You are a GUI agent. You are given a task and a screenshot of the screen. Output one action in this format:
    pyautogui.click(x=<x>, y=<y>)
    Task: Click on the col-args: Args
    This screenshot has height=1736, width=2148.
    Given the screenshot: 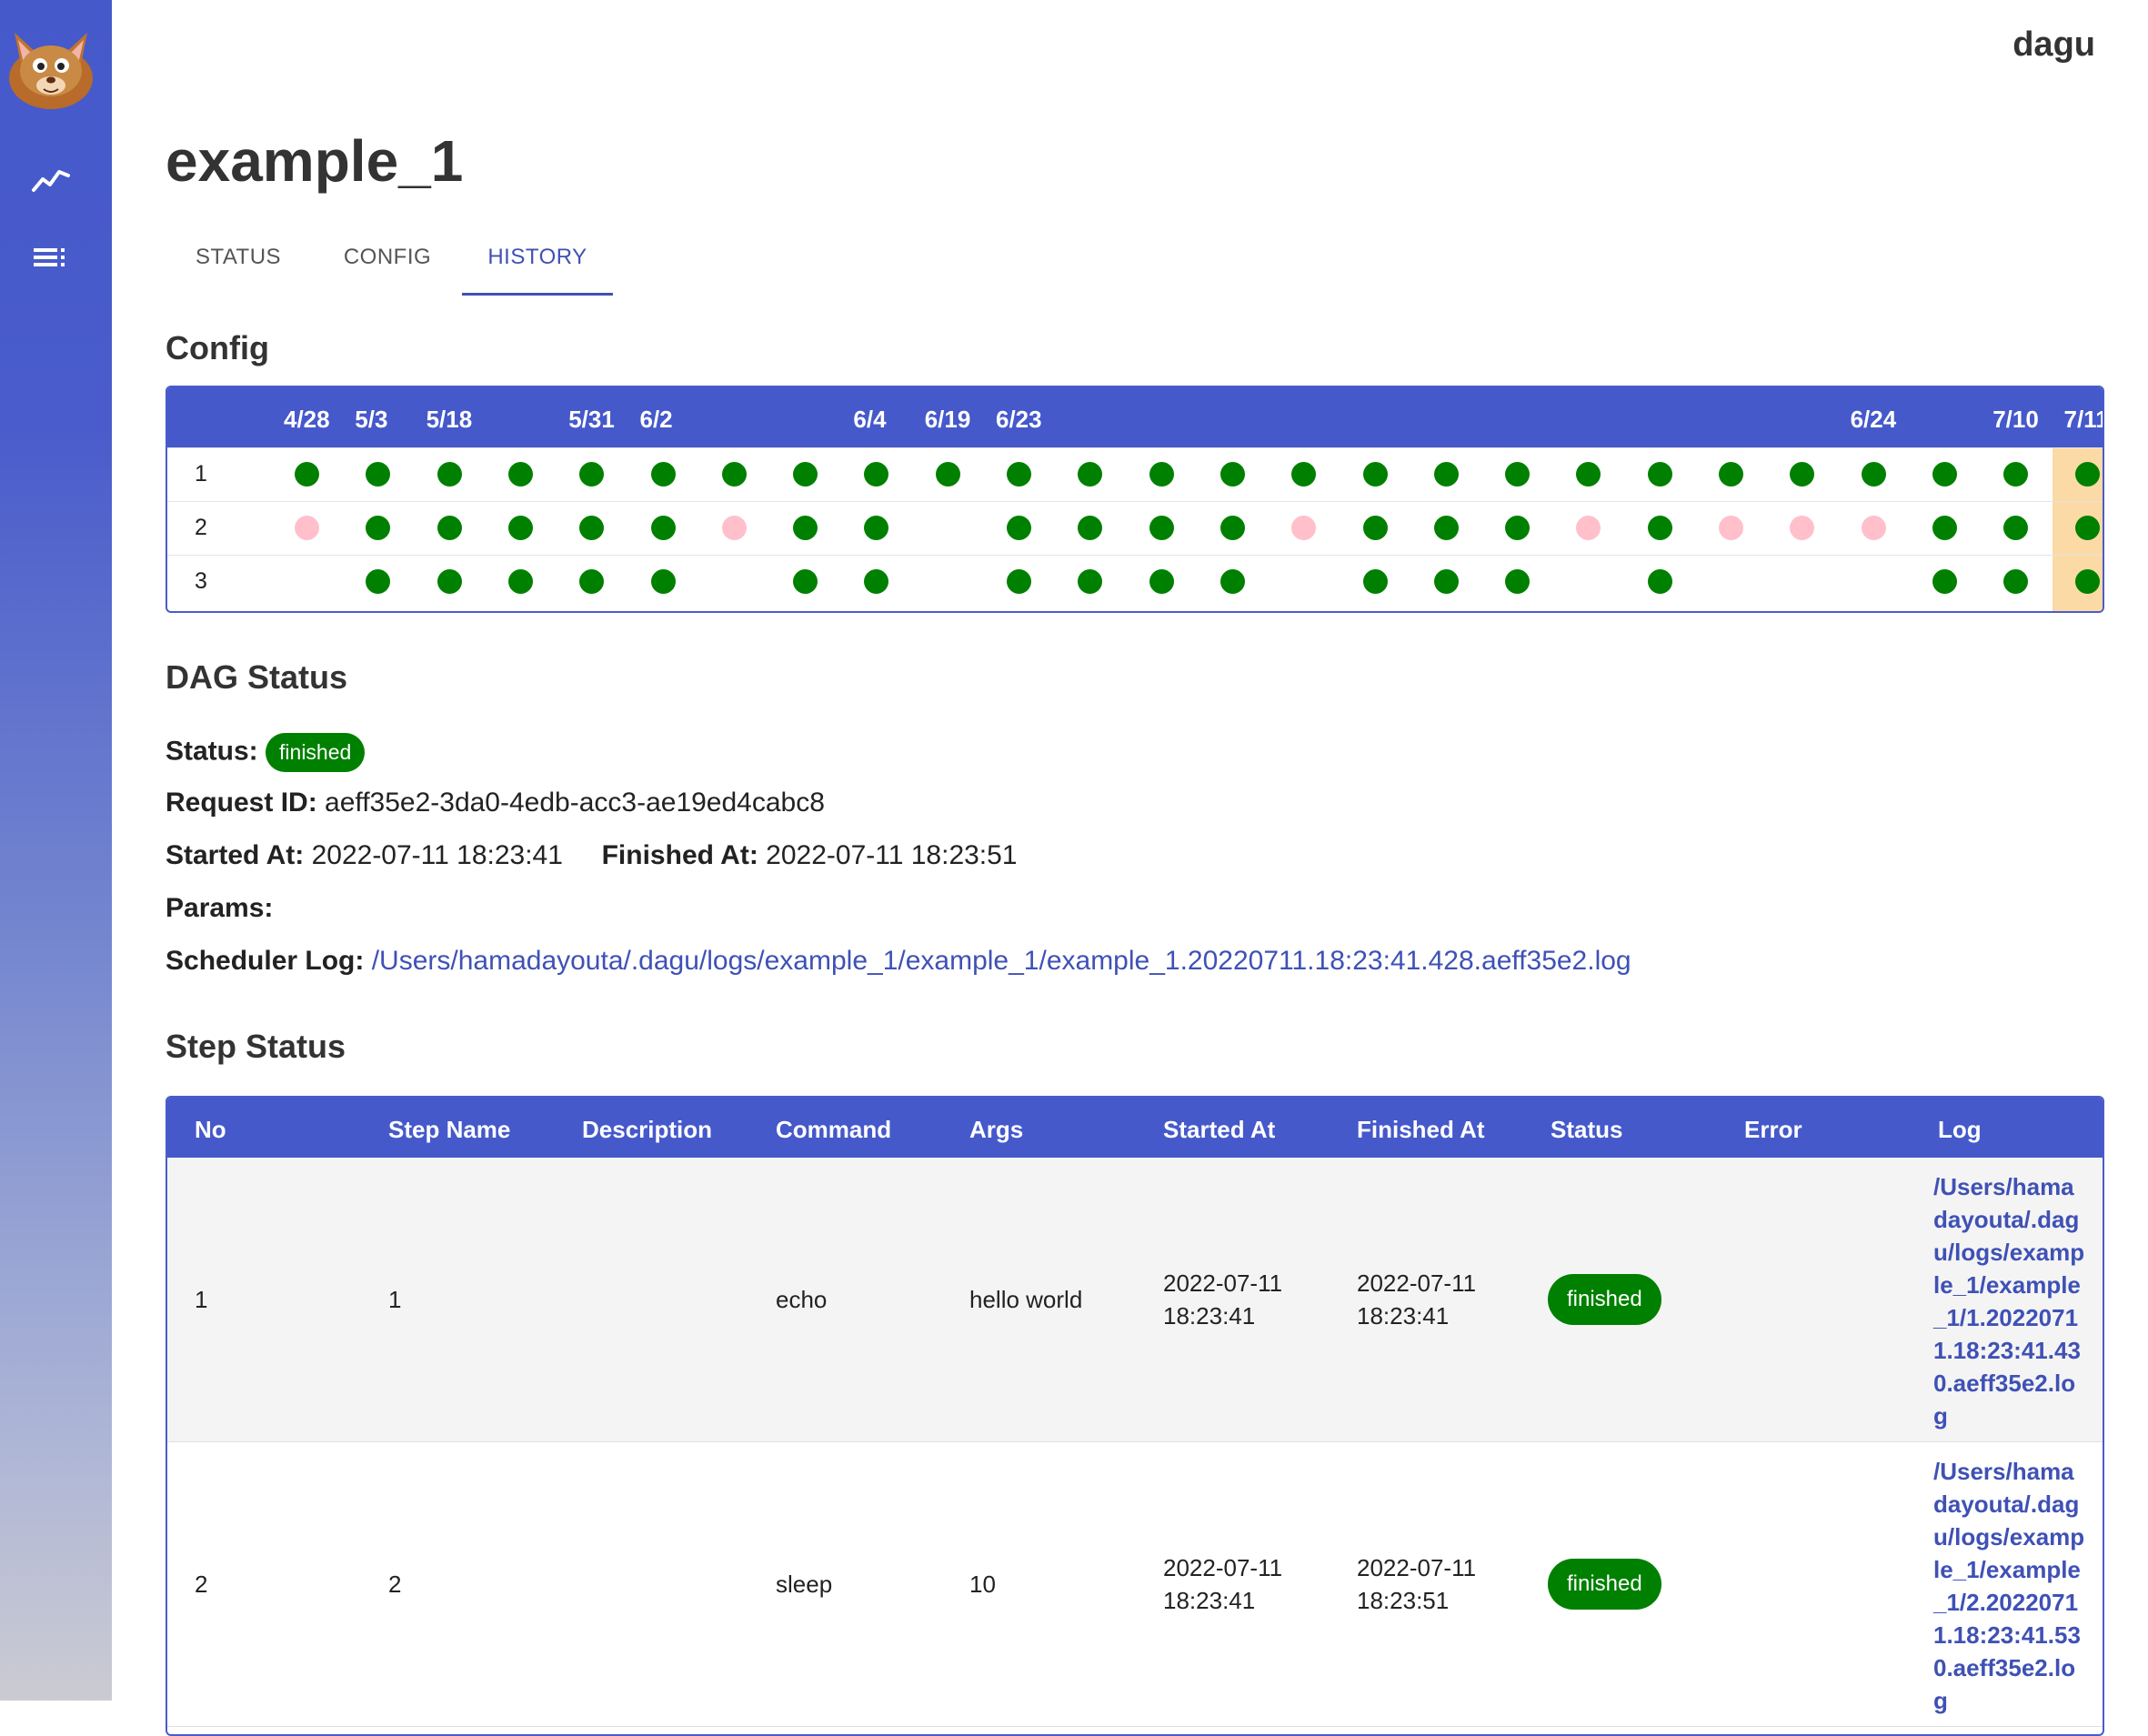 What is the action you would take?
    pyautogui.click(x=996, y=1129)
    